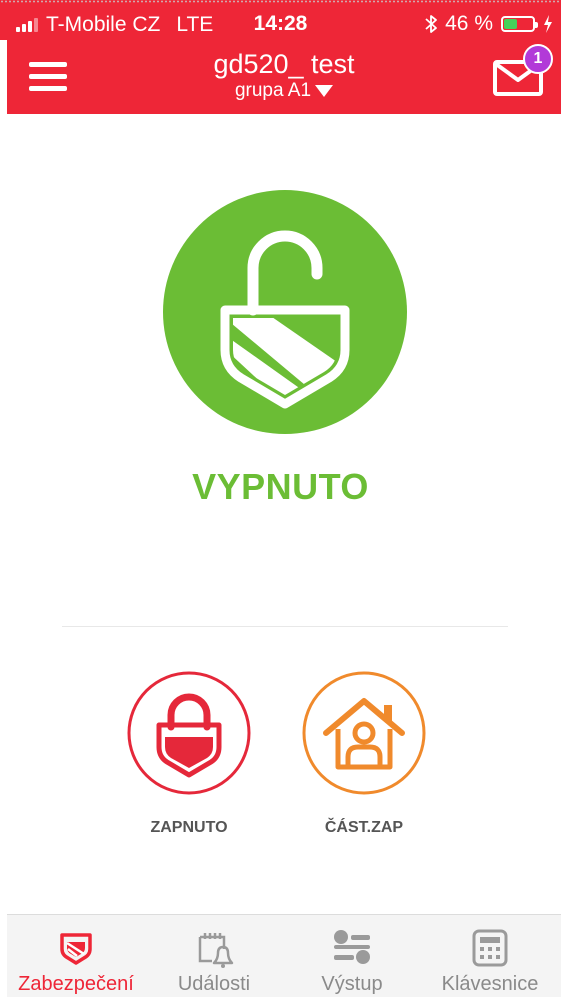 This screenshot has height=997, width=561. What do you see at coordinates (324, 91) in the screenshot?
I see `triangle-down-icon` at bounding box center [324, 91].